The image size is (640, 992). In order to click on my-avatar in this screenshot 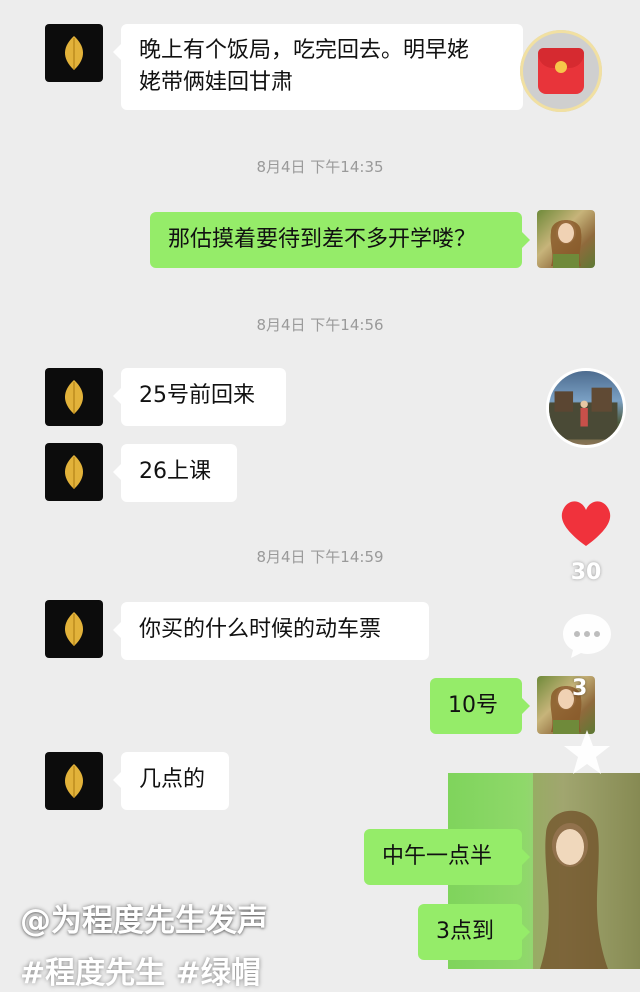, I will do `click(566, 239)`.